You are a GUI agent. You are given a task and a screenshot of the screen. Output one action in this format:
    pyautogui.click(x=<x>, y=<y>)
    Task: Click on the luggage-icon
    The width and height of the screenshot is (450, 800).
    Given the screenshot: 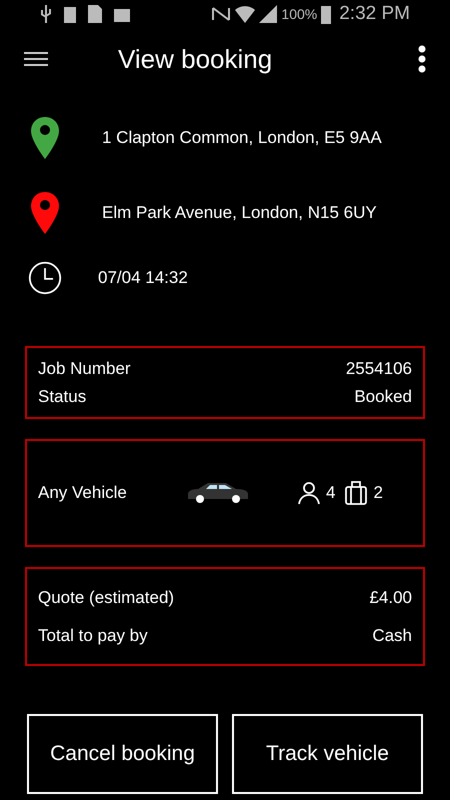 What is the action you would take?
    pyautogui.click(x=356, y=493)
    